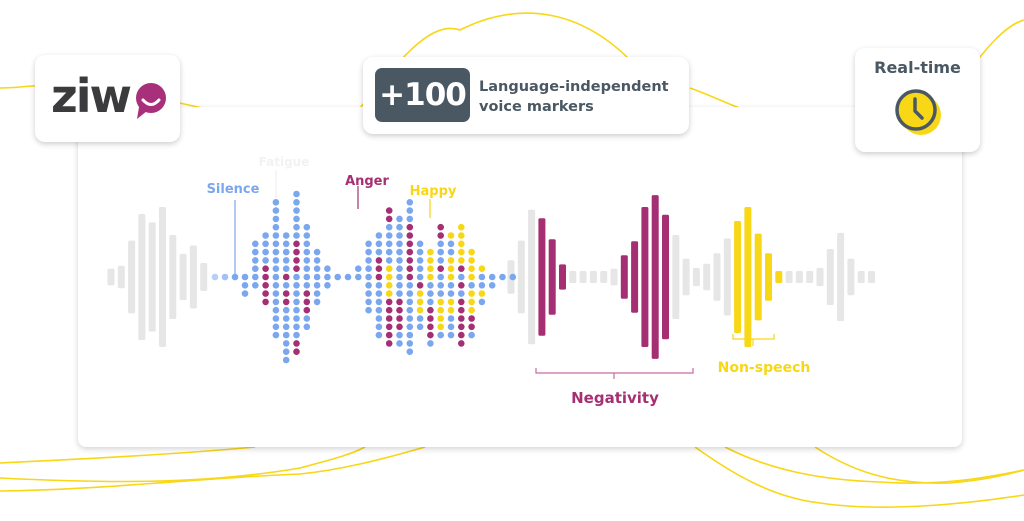  I want to click on voice-markers-card: +100 Language-independent voice markers, so click(526, 95).